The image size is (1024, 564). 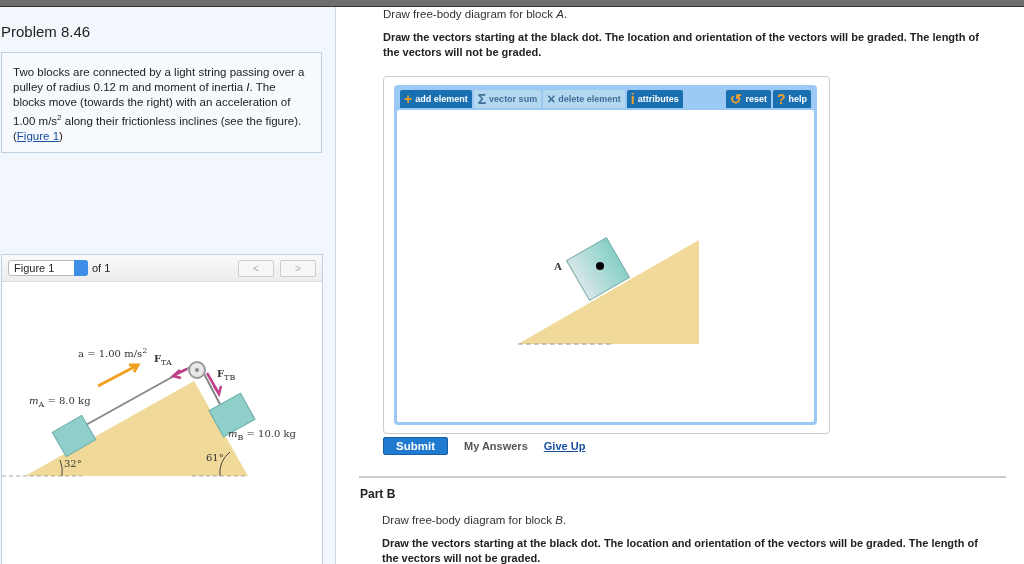 I want to click on submit-button: Submit, so click(x=415, y=446).